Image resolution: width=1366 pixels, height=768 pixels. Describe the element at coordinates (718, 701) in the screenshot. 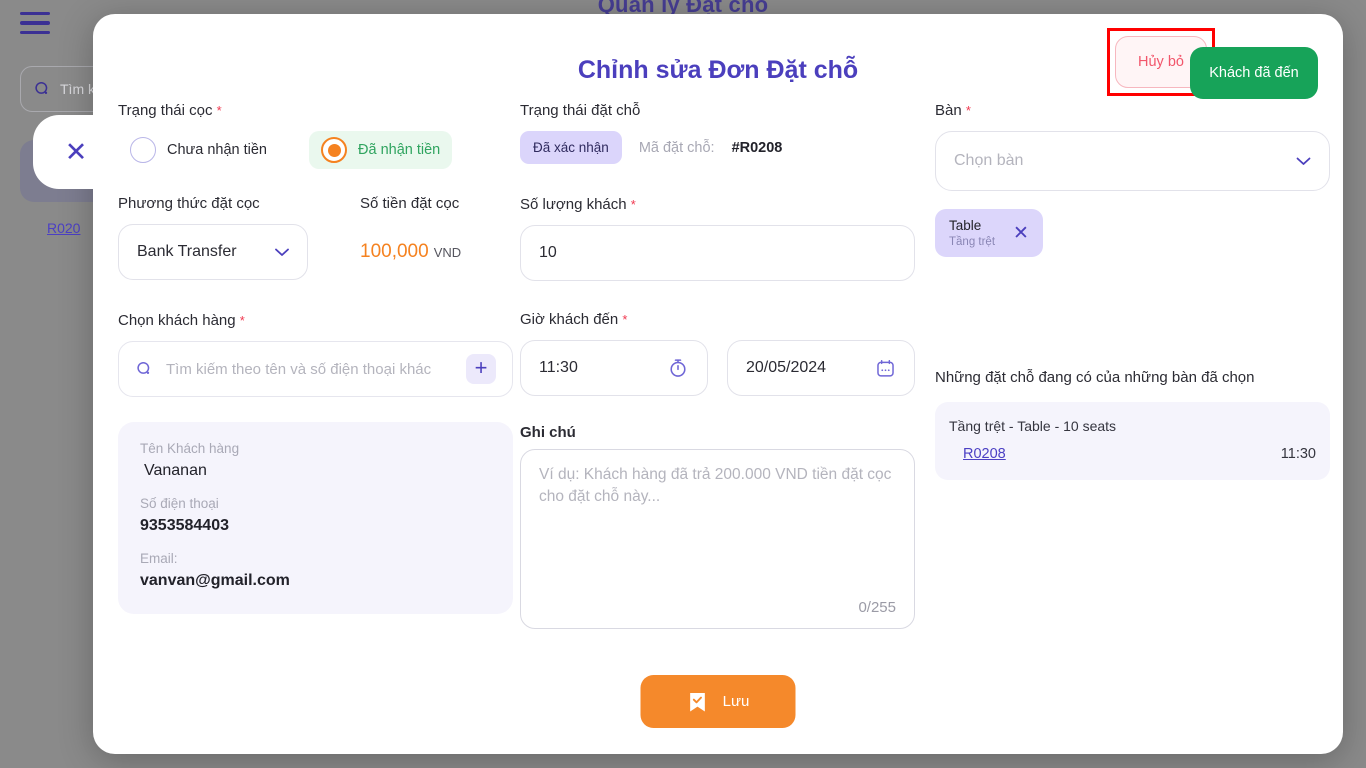

I see `save-button: Lưu` at that location.